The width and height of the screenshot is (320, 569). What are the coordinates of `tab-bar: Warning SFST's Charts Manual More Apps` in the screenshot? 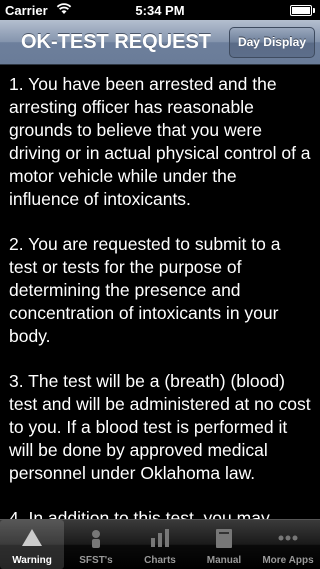 It's located at (160, 544).